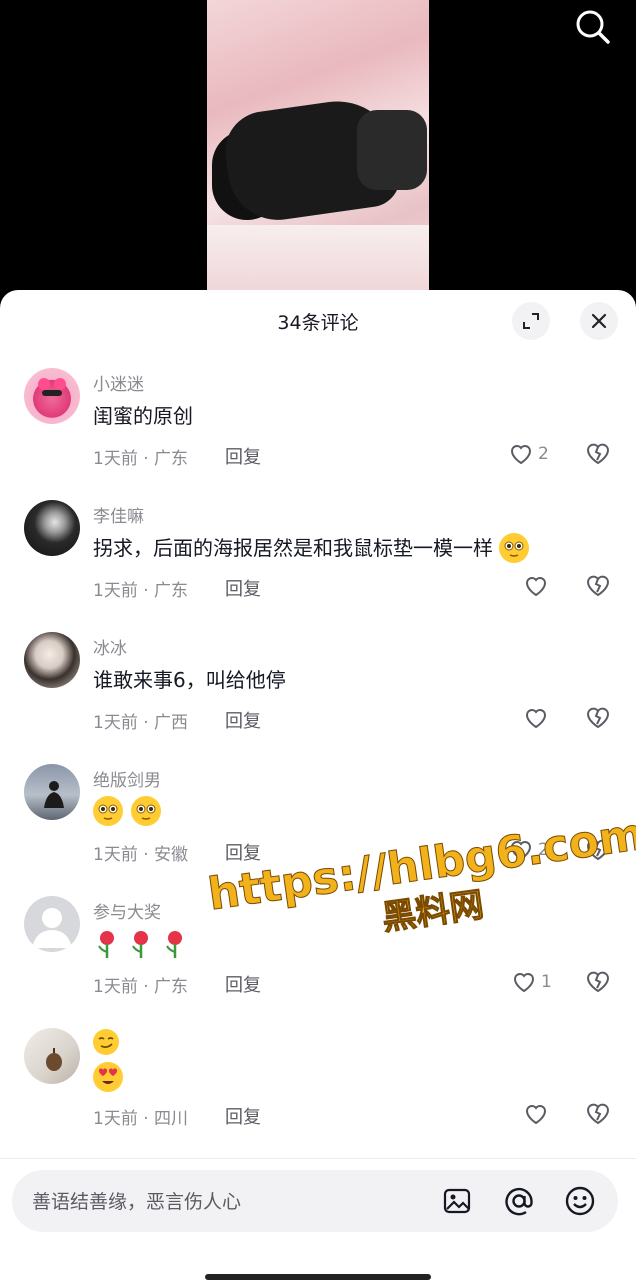 The image size is (636, 1280). I want to click on emoji-icon, so click(580, 1203).